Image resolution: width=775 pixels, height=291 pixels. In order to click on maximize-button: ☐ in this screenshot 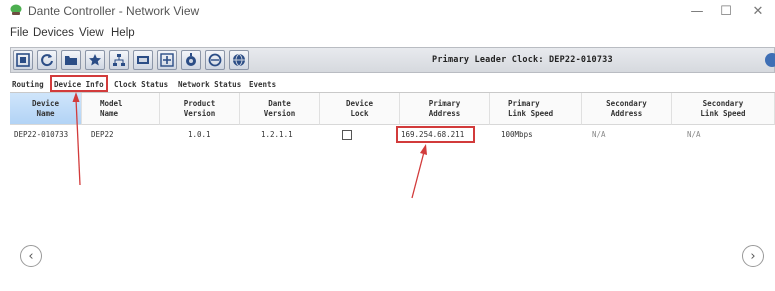, I will do `click(726, 12)`.